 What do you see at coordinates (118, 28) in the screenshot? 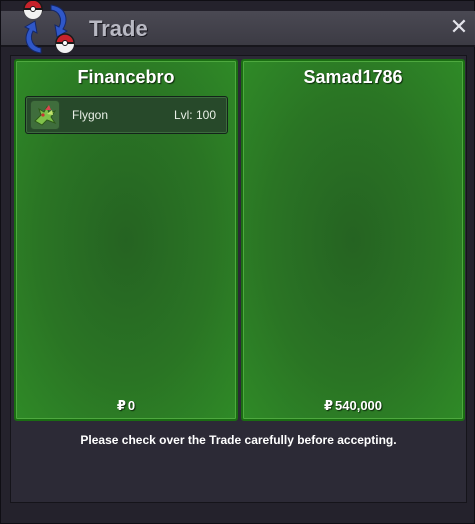
I see `window-title: Trade` at bounding box center [118, 28].